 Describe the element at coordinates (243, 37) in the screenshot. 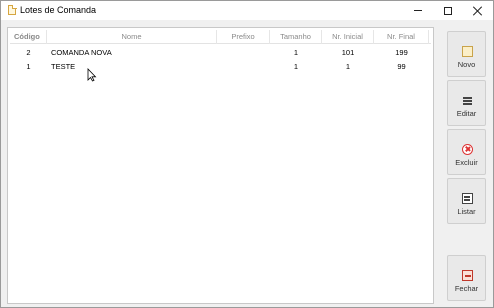

I see `column-header-prefixo: Prefixo` at that location.